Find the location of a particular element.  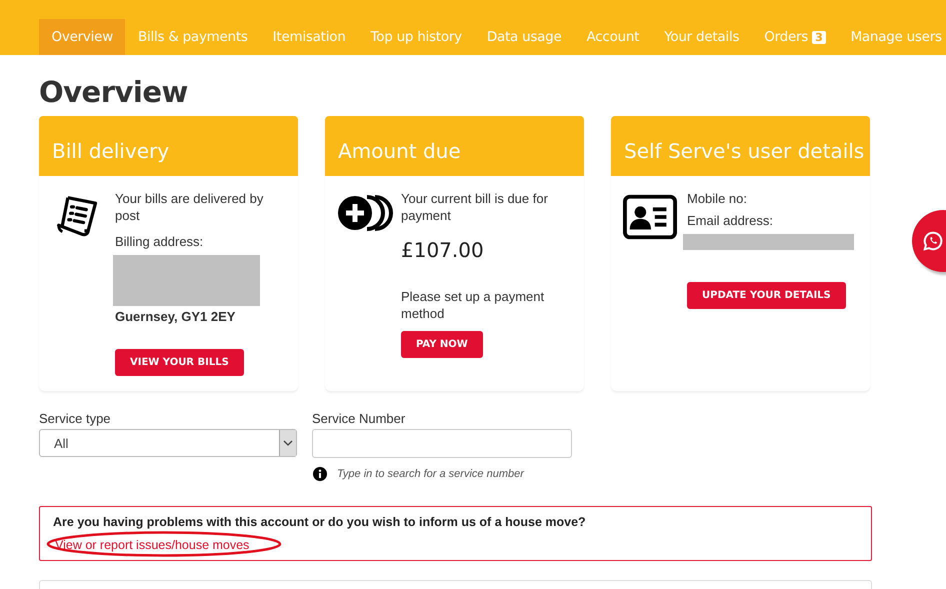

address-text: Guernsey, GY1 2EY is located at coordinates (175, 316).